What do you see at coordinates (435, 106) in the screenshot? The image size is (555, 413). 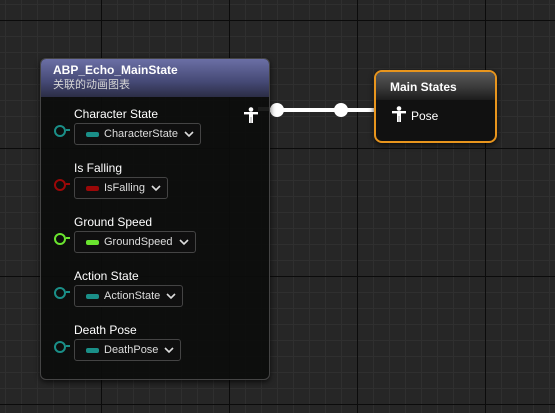 I see `main-states-node: Main States Pose` at bounding box center [435, 106].